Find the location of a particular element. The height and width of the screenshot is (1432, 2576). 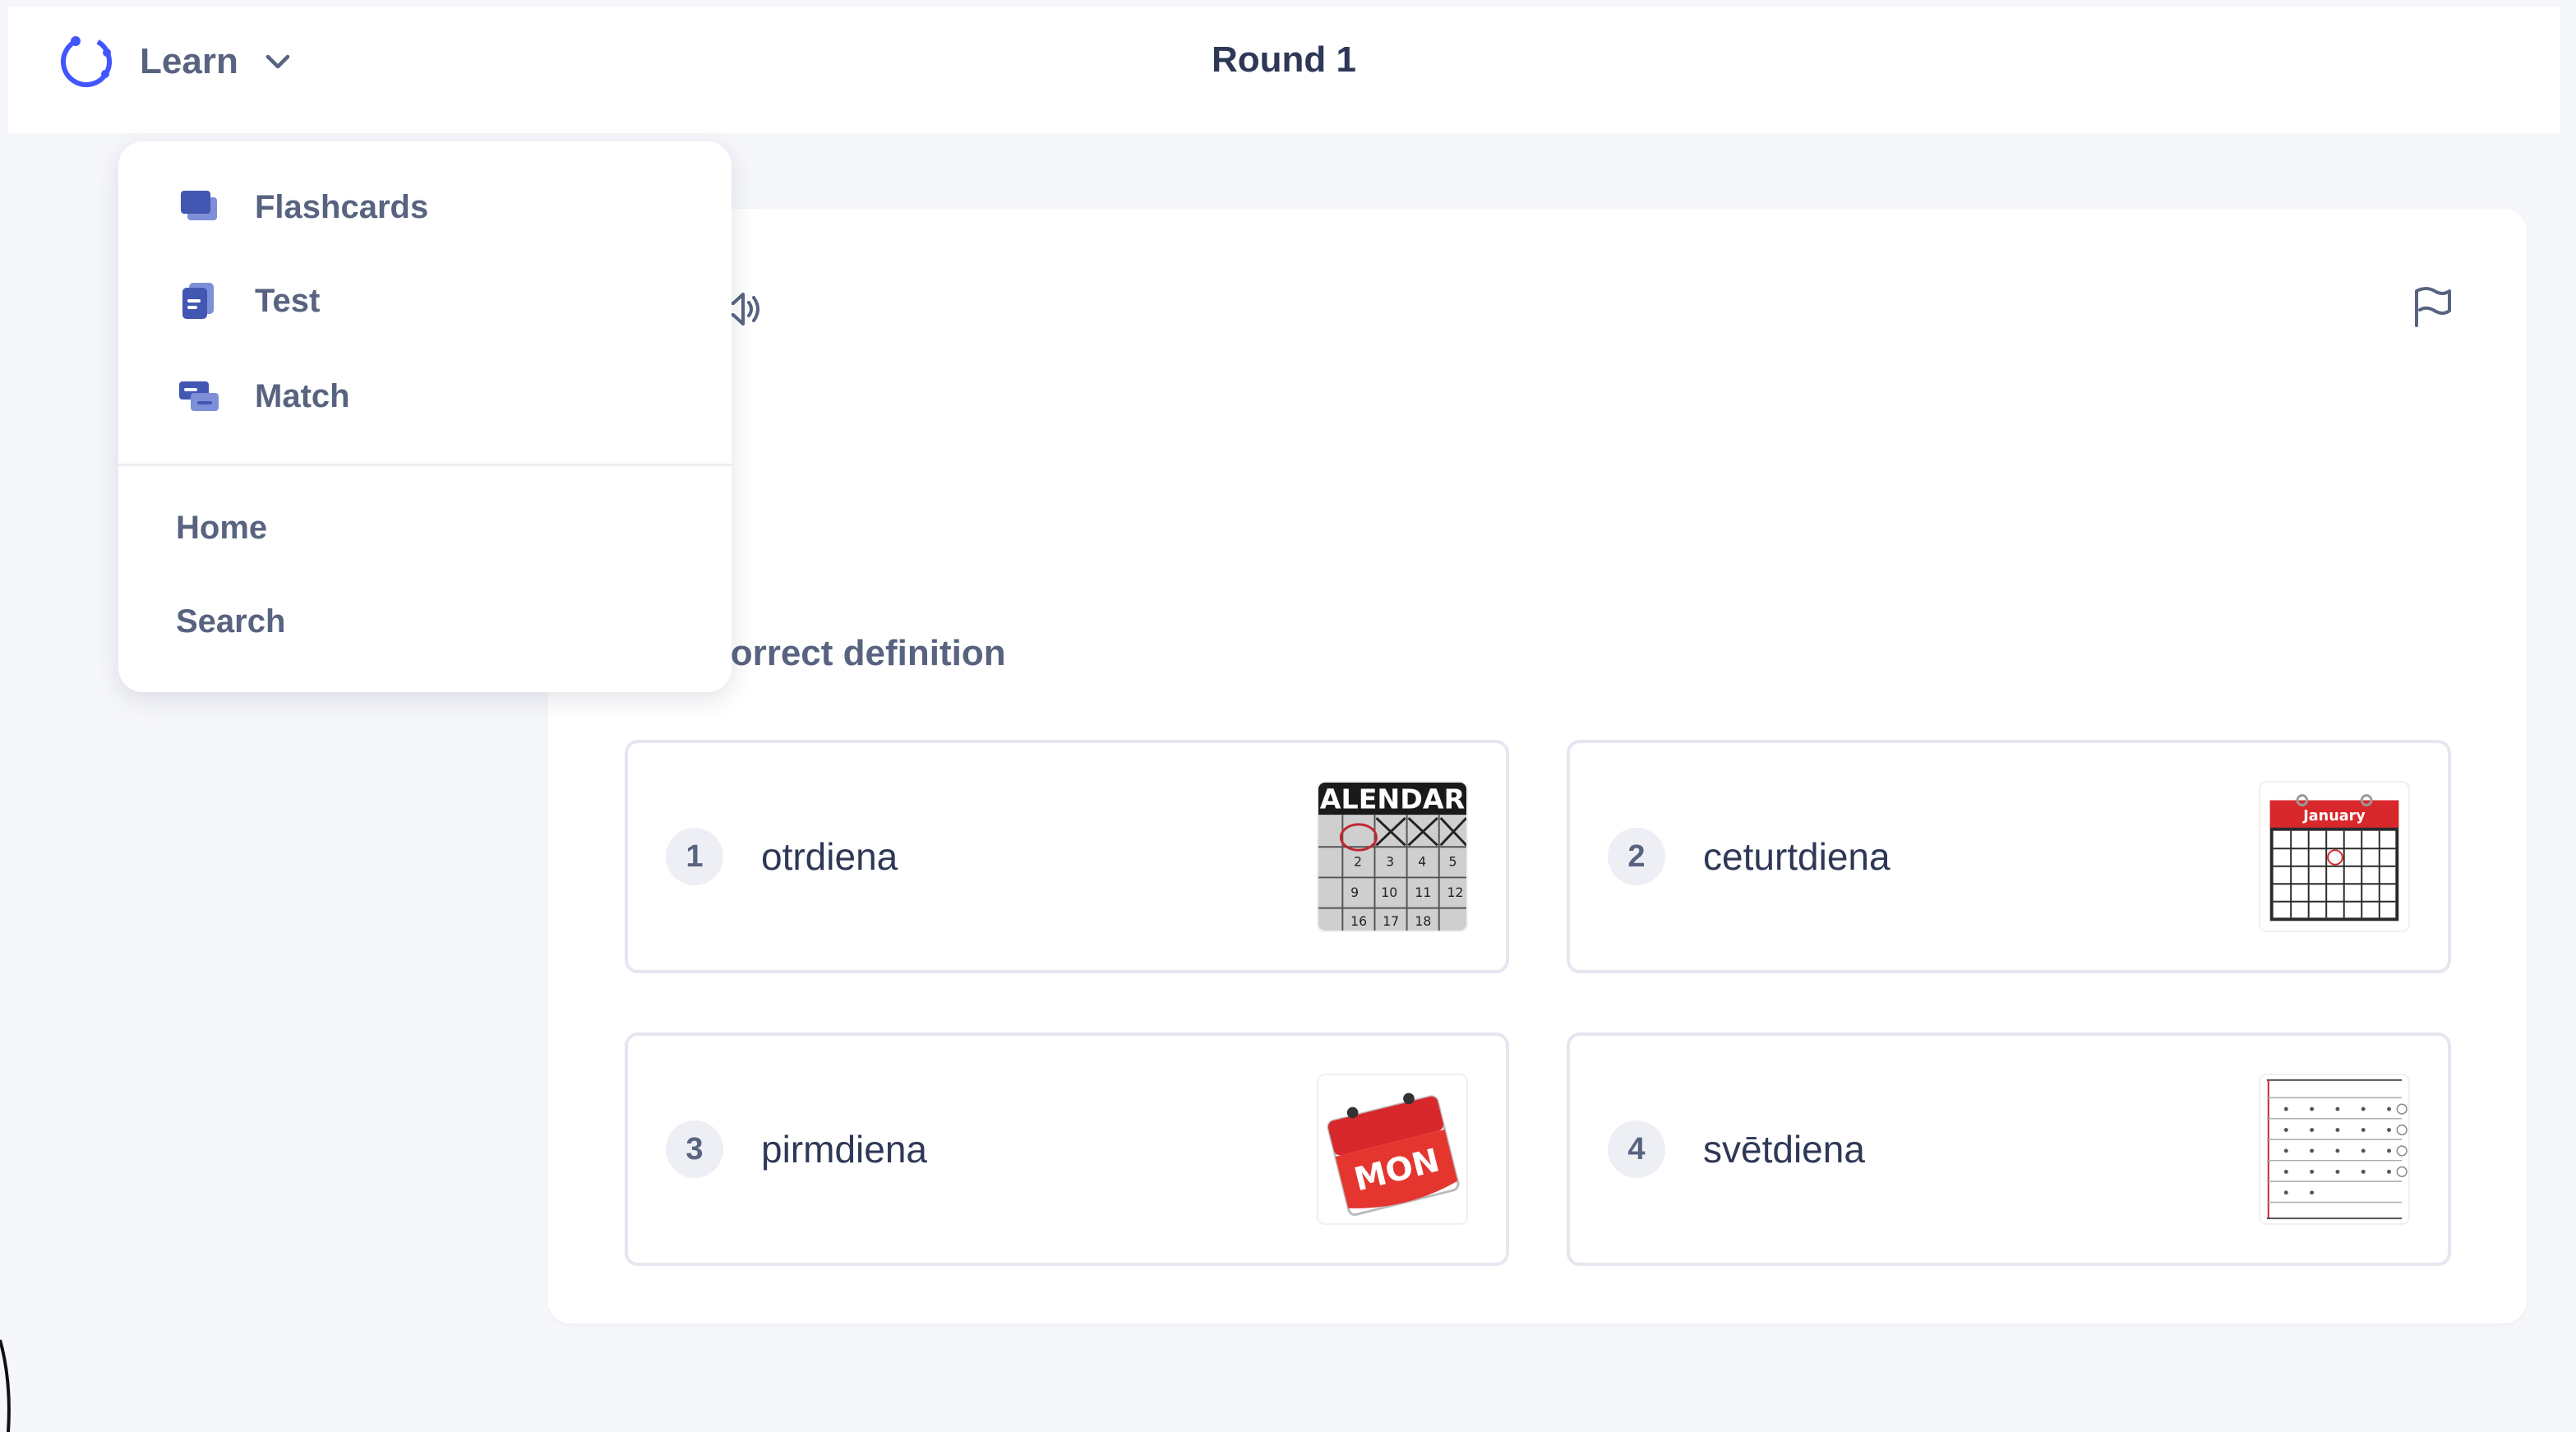

option-text: ceturtdiena is located at coordinates (1796, 856).